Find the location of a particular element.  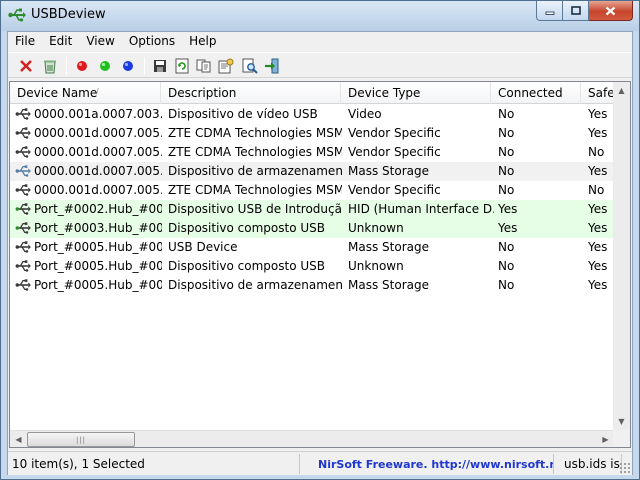

red-dot-icon is located at coordinates (82, 66).